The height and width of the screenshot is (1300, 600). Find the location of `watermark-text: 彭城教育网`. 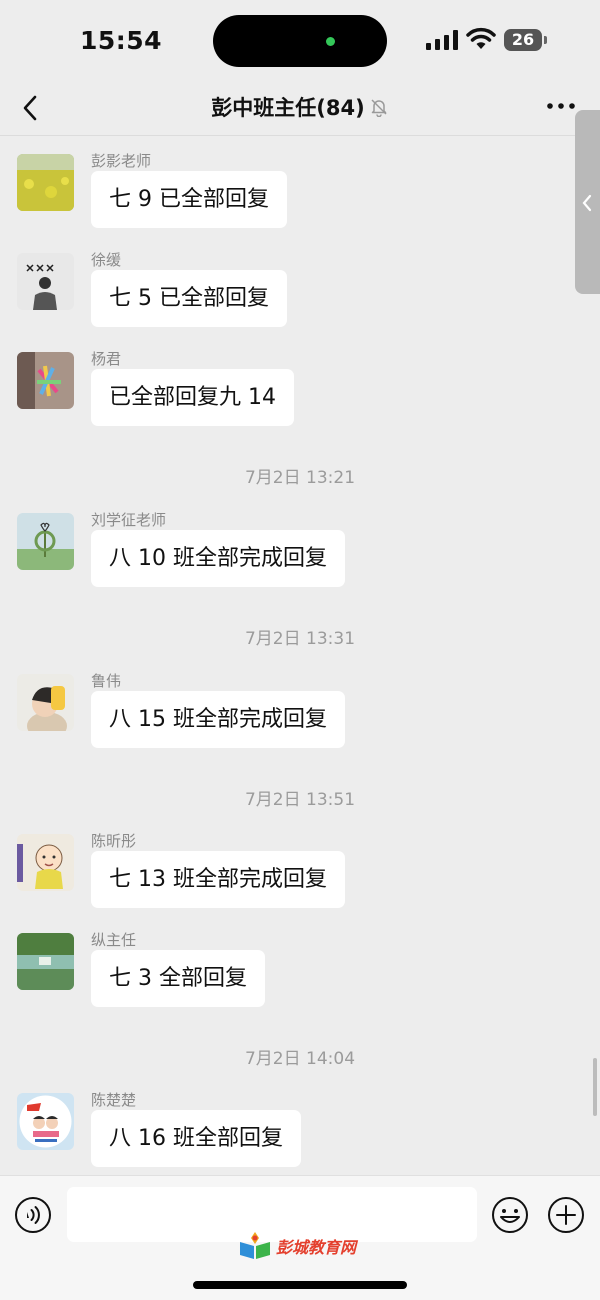

watermark-text: 彭城教育网 is located at coordinates (316, 1247).